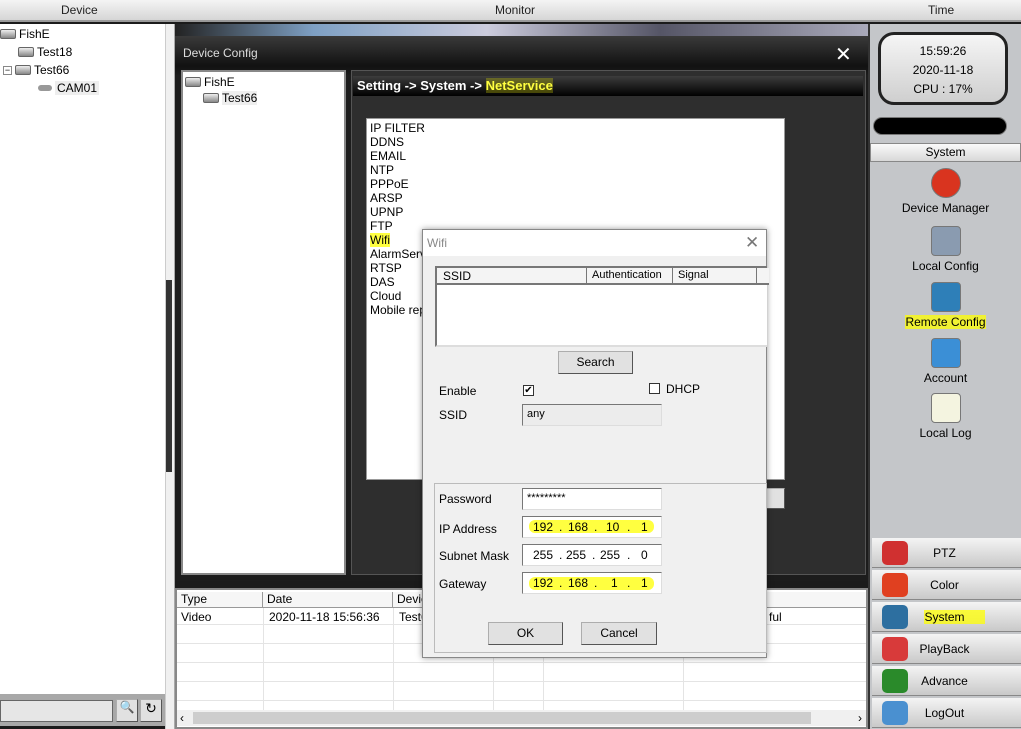 The image size is (1021, 729). I want to click on tree-item-test18: Test18, so click(45, 52).